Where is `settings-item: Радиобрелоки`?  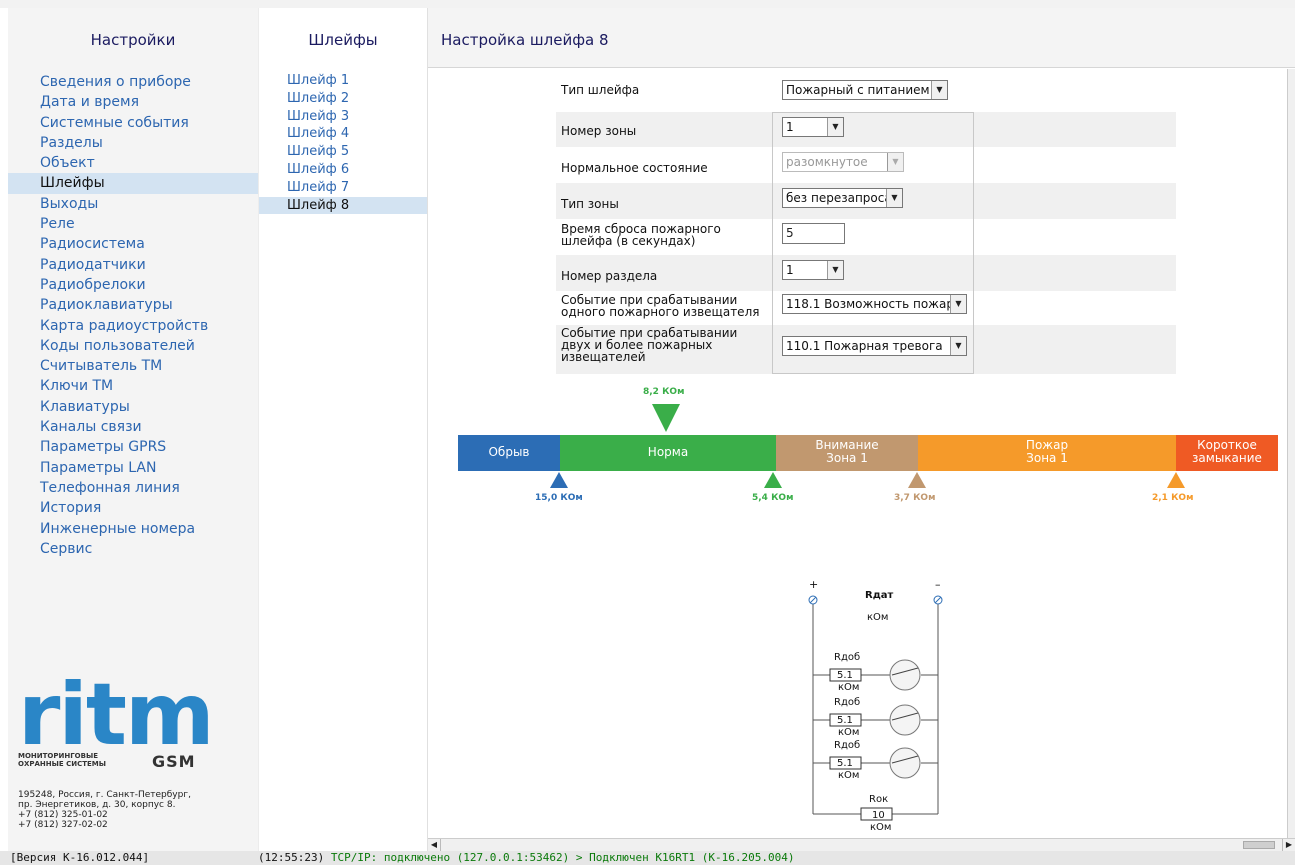
settings-item: Радиобрелоки is located at coordinates (133, 285).